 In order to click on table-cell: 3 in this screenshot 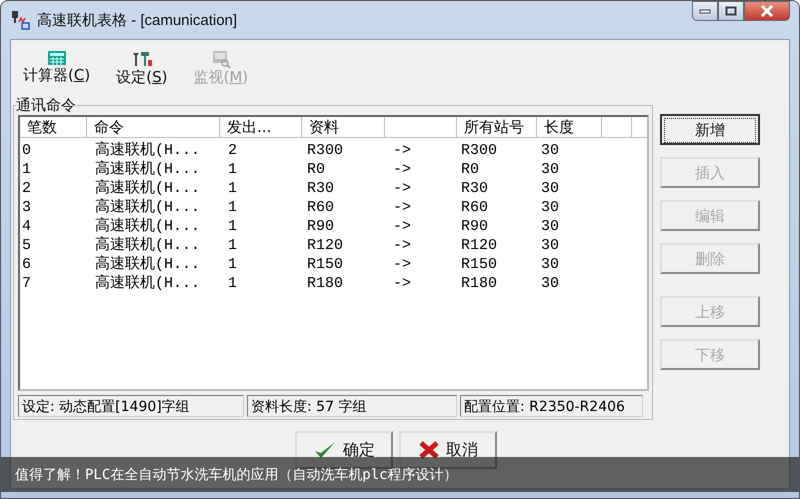, I will do `click(27, 207)`.